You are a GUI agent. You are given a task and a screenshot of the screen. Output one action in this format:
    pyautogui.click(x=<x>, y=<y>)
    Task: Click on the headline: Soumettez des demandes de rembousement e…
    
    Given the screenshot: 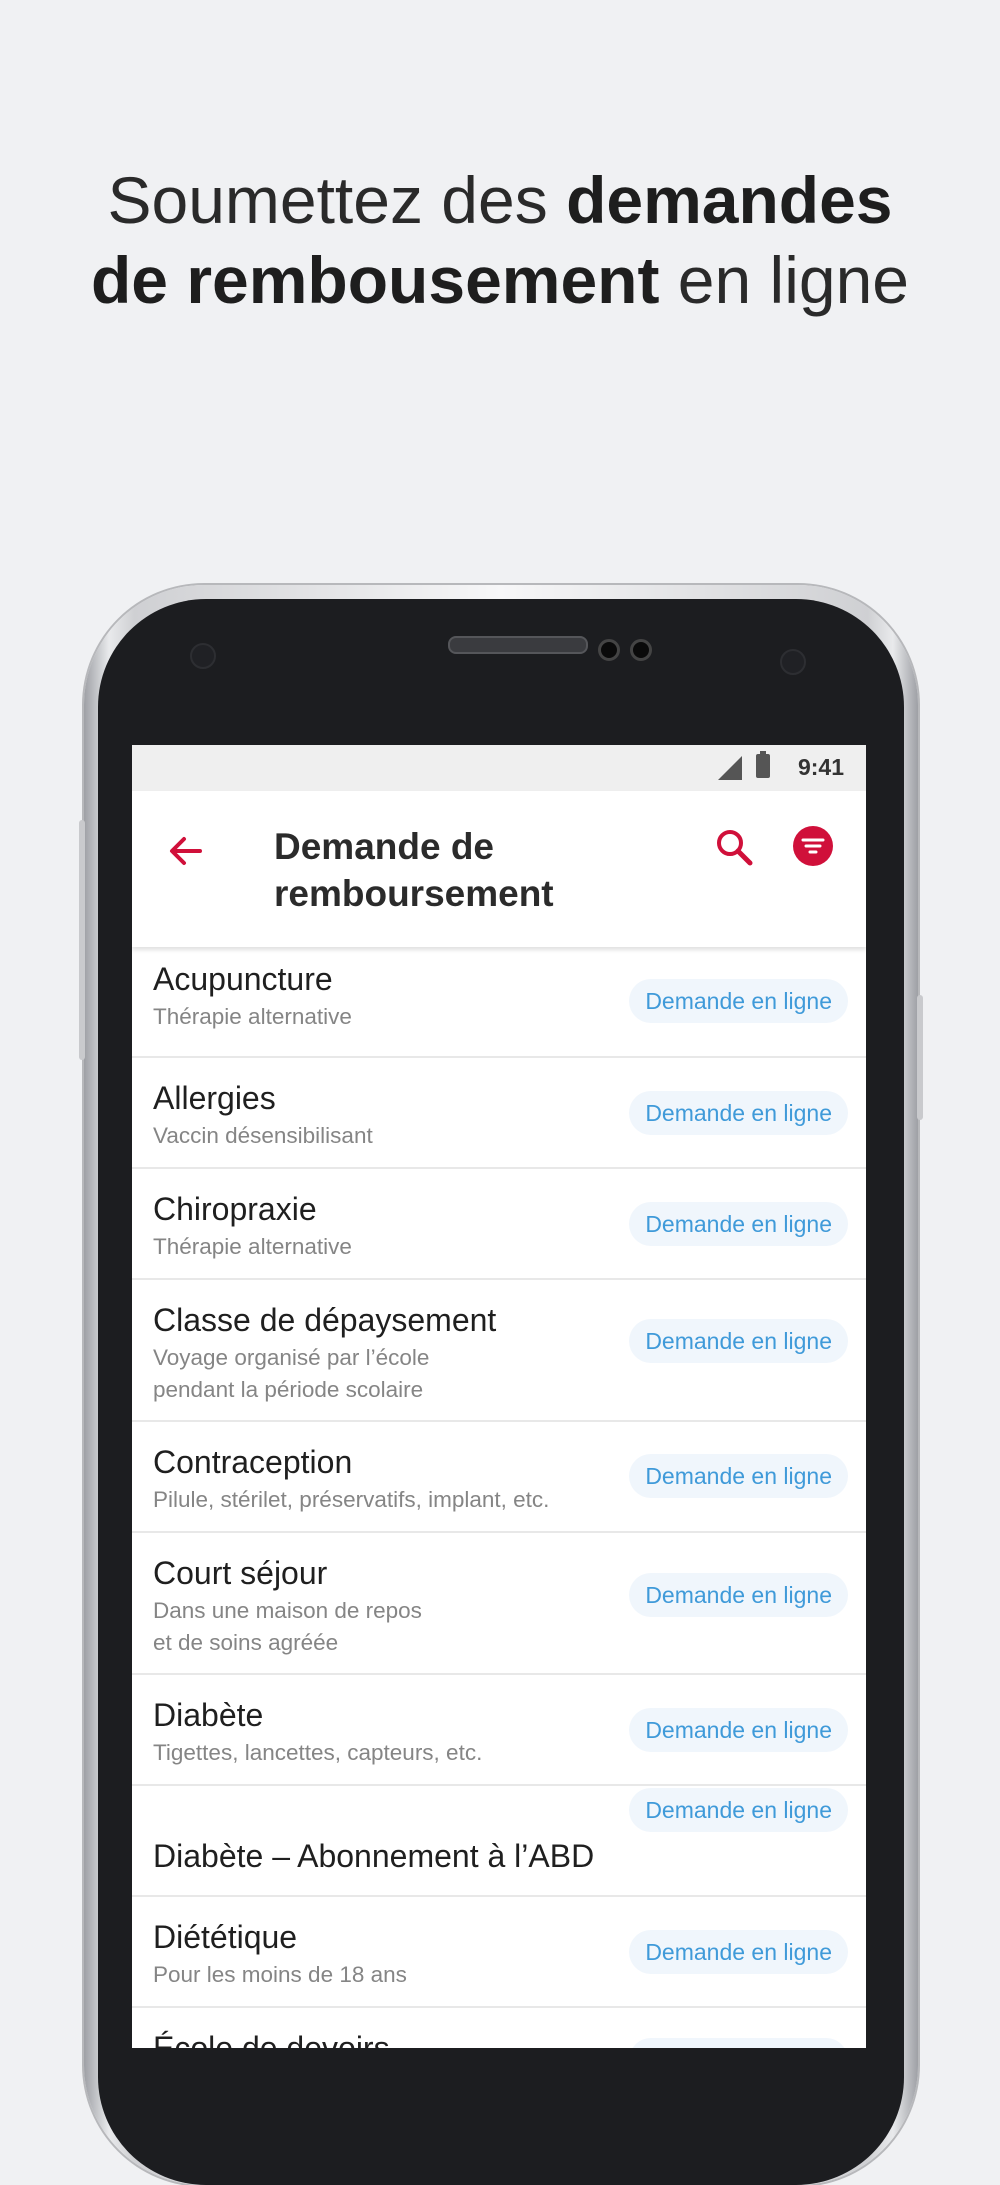 What is the action you would take?
    pyautogui.click(x=500, y=240)
    